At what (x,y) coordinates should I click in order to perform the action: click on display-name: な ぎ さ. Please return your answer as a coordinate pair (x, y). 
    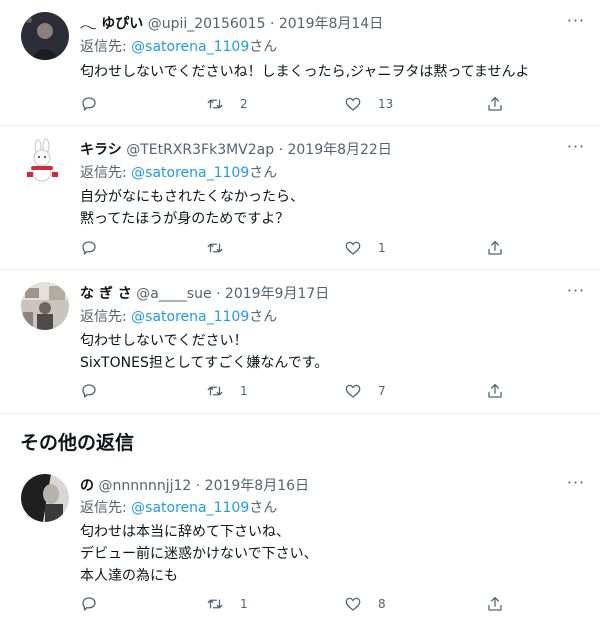
    Looking at the image, I should click on (106, 294).